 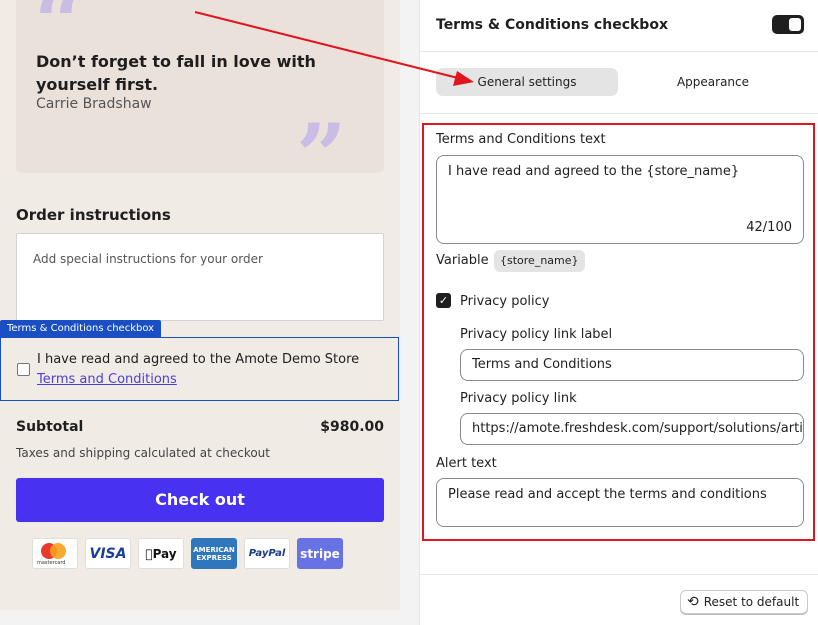 I want to click on reset-icon: ⟲, so click(x=693, y=602).